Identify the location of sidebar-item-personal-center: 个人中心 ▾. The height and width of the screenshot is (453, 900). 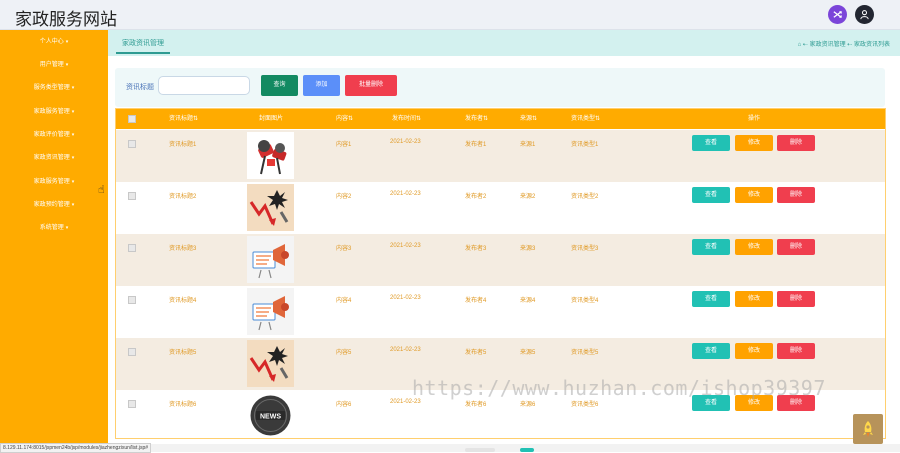
(54, 42).